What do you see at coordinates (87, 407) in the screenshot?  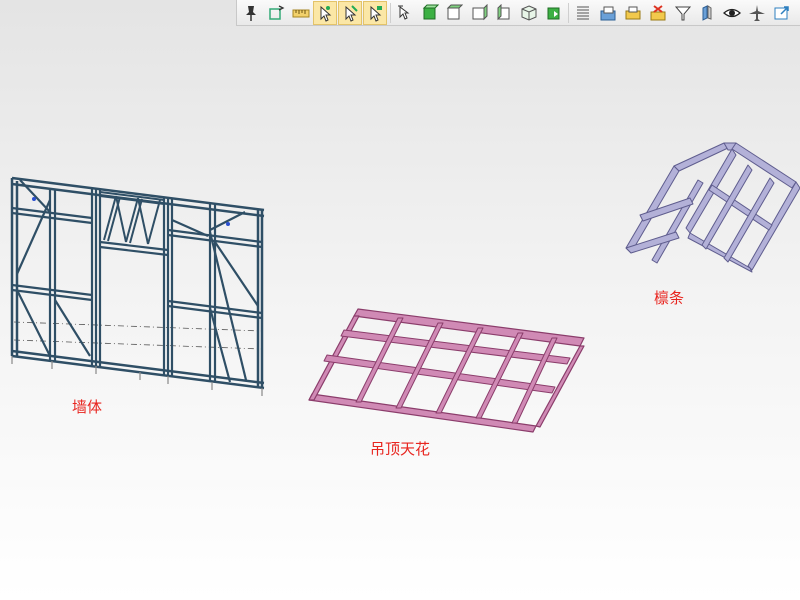 I see `wall-label: 墙体` at bounding box center [87, 407].